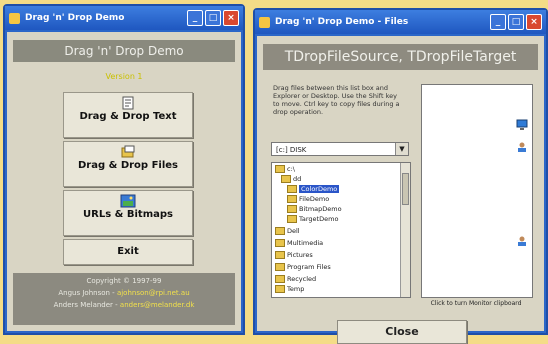  Describe the element at coordinates (85, 305) in the screenshot. I see `credit-name-2: Anders Melander -` at that location.